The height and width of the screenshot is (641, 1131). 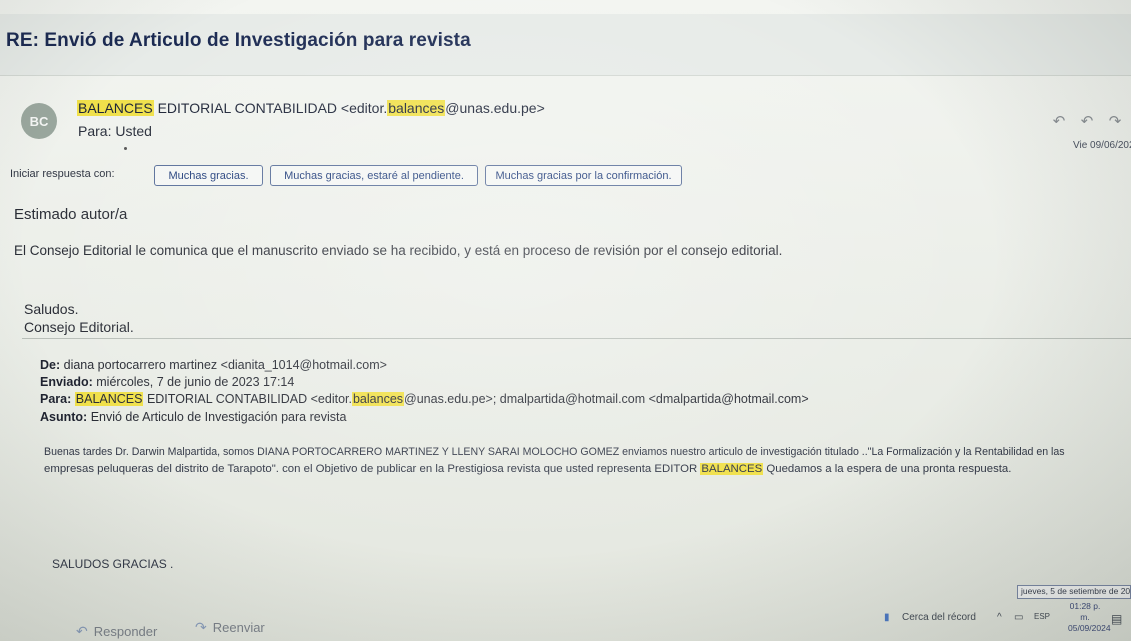 I want to click on message-actions: ↶ ↶ ↷, so click(x=1087, y=121).